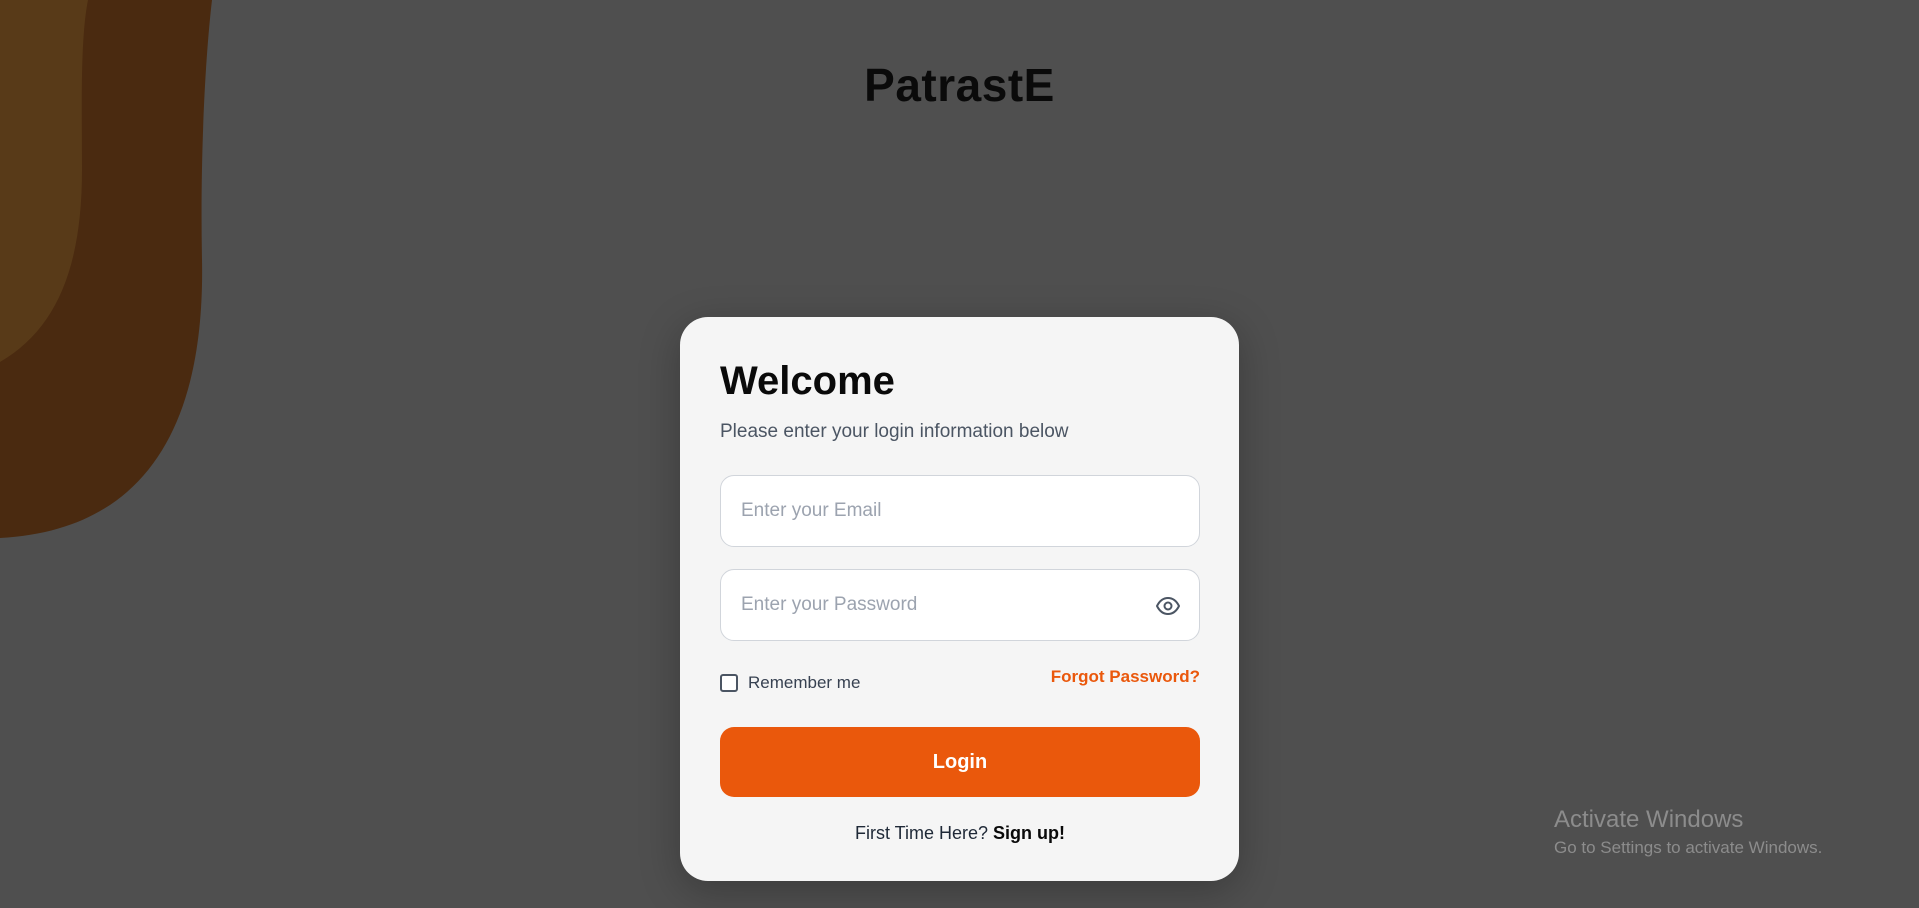 This screenshot has width=1919, height=908. What do you see at coordinates (924, 833) in the screenshot?
I see `signup-prompt: First Time Here?` at bounding box center [924, 833].